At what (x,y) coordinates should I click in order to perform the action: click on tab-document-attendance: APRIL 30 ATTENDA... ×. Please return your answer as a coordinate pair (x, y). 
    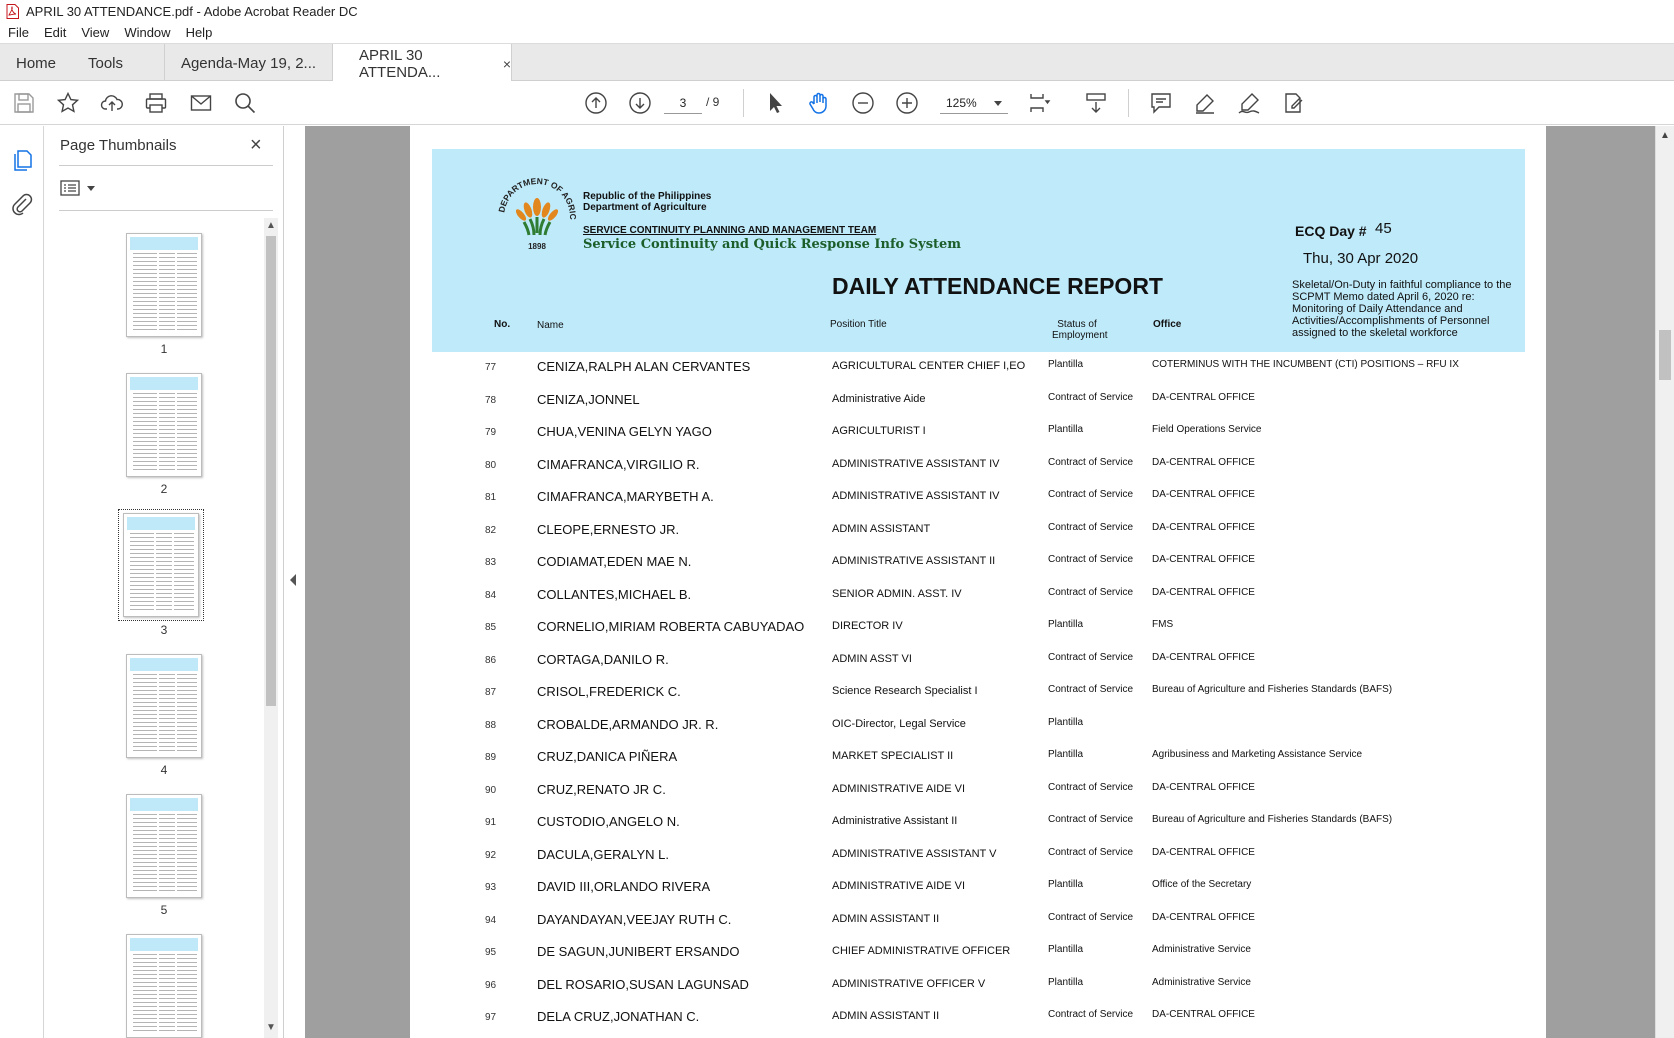
    Looking at the image, I should click on (422, 63).